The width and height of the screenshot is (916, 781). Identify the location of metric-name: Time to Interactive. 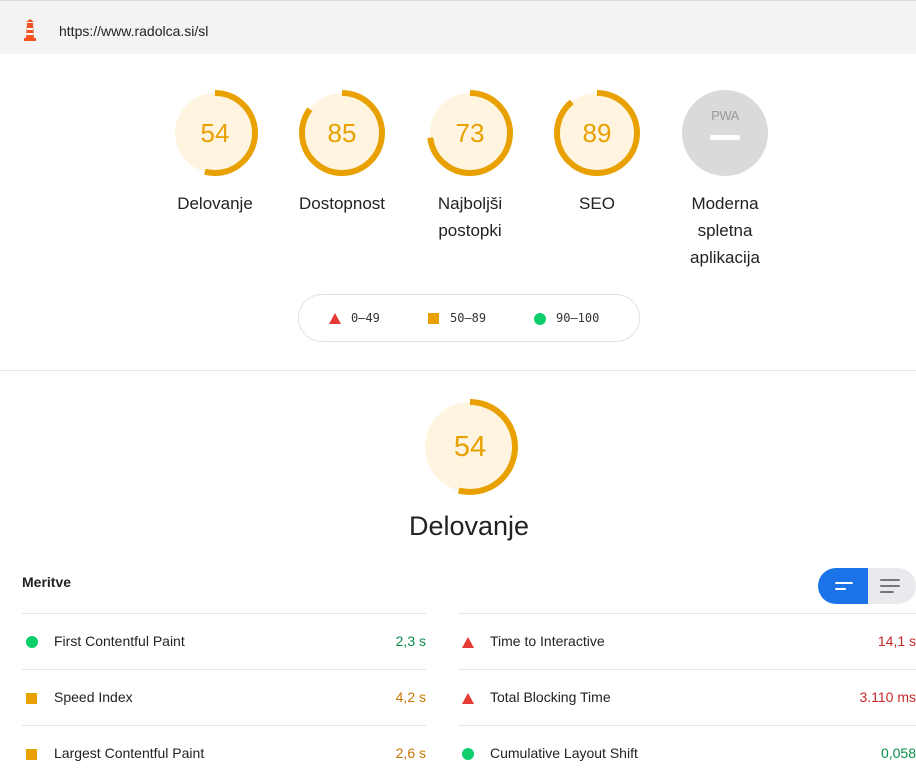
(547, 641).